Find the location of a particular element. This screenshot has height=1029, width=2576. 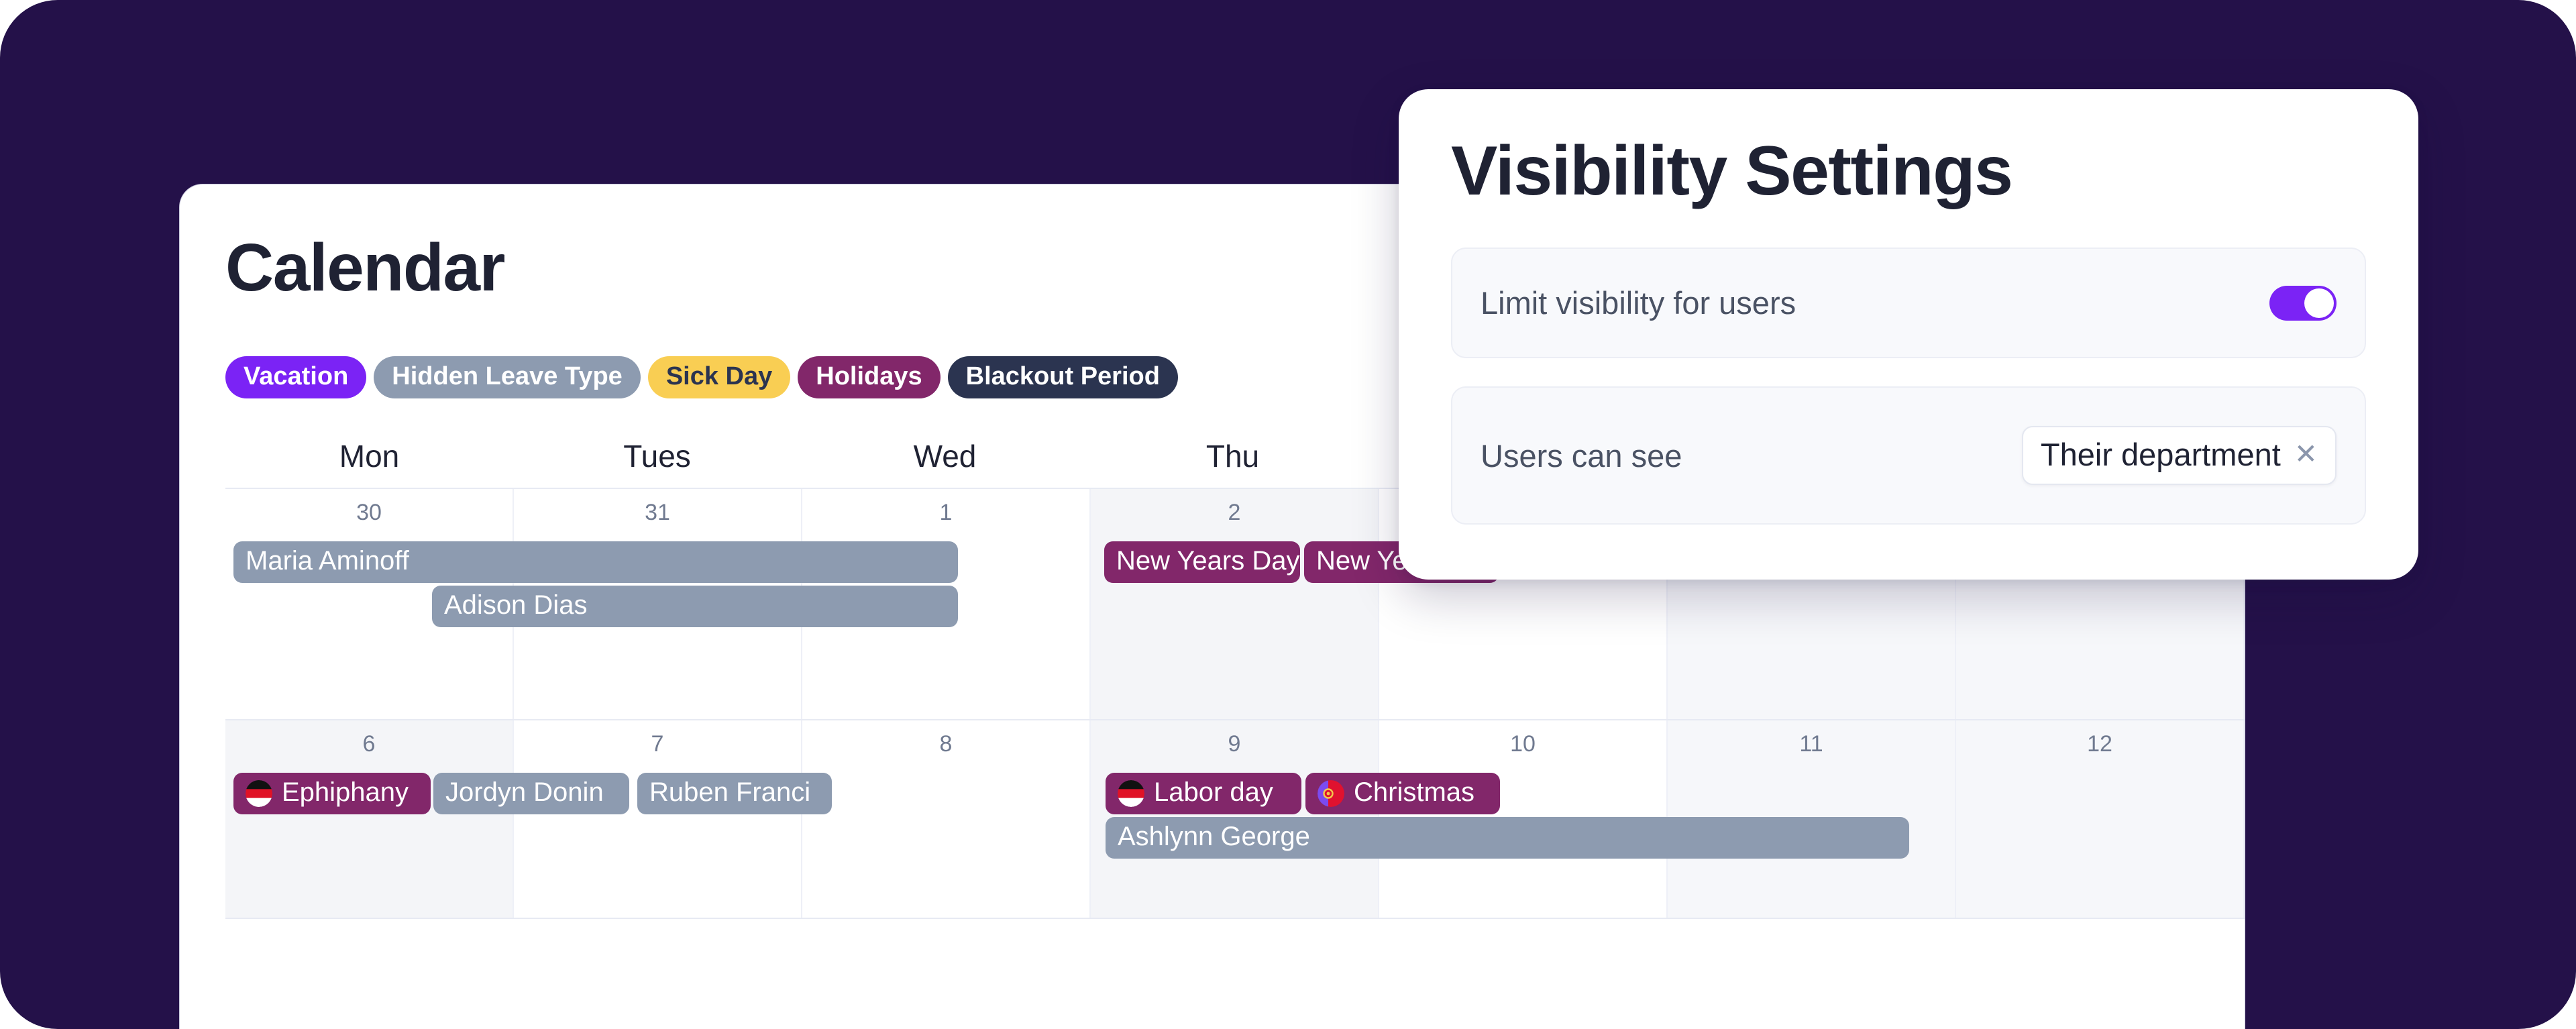

calendar-event-label: Ruben Franci is located at coordinates (730, 792).